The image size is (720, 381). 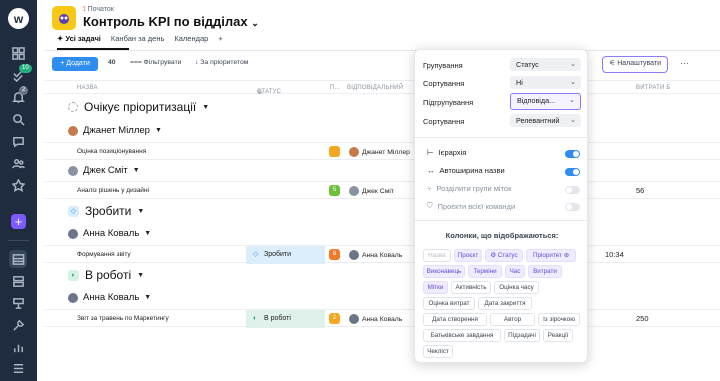 I want to click on costs-cell: 56, so click(x=640, y=190).